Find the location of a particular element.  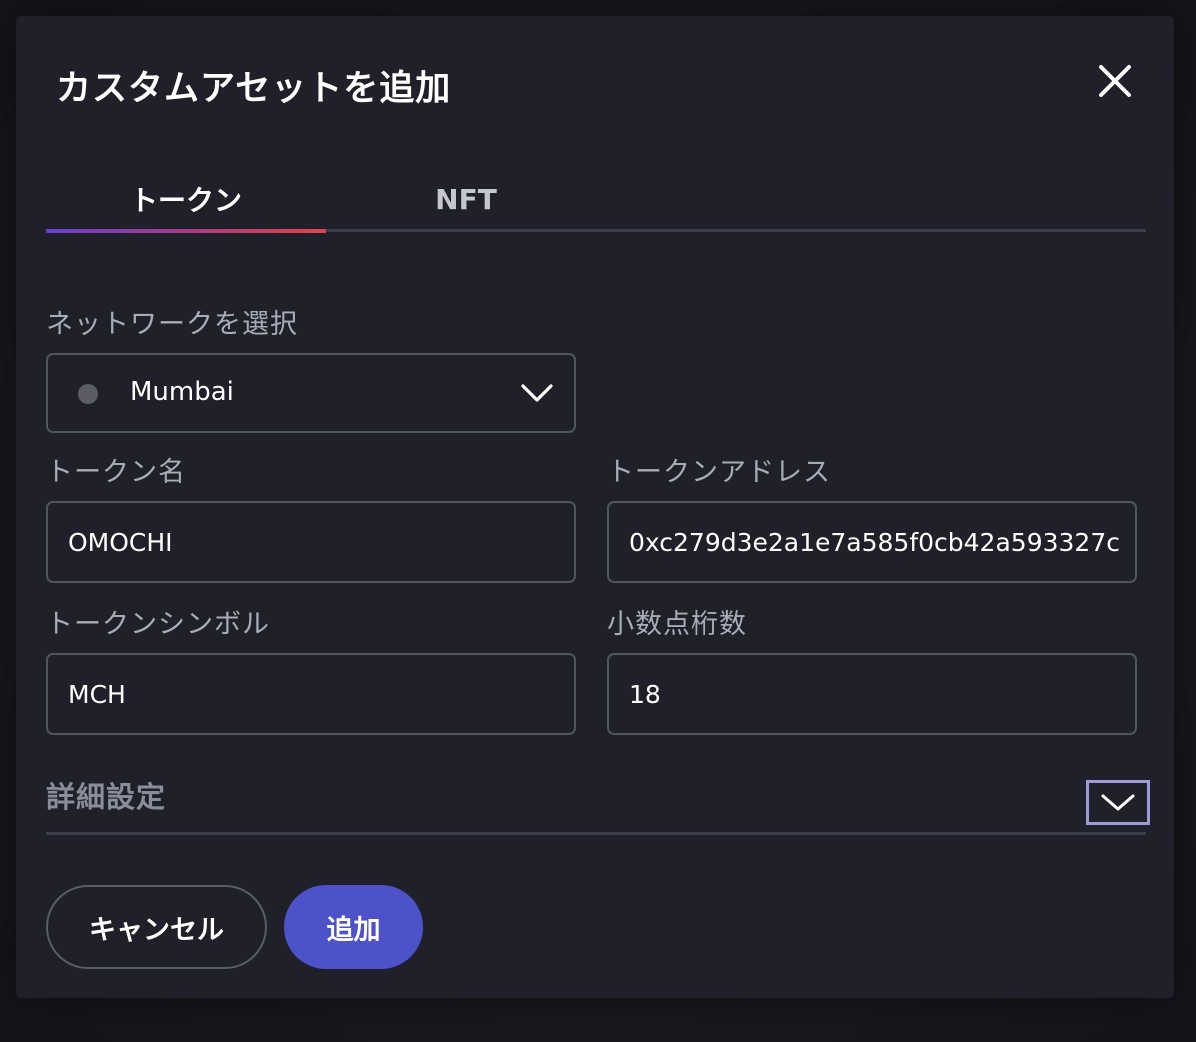

token-address-value: 0xc279d3e2a1e7a585f0cb42a593327c is located at coordinates (874, 542).